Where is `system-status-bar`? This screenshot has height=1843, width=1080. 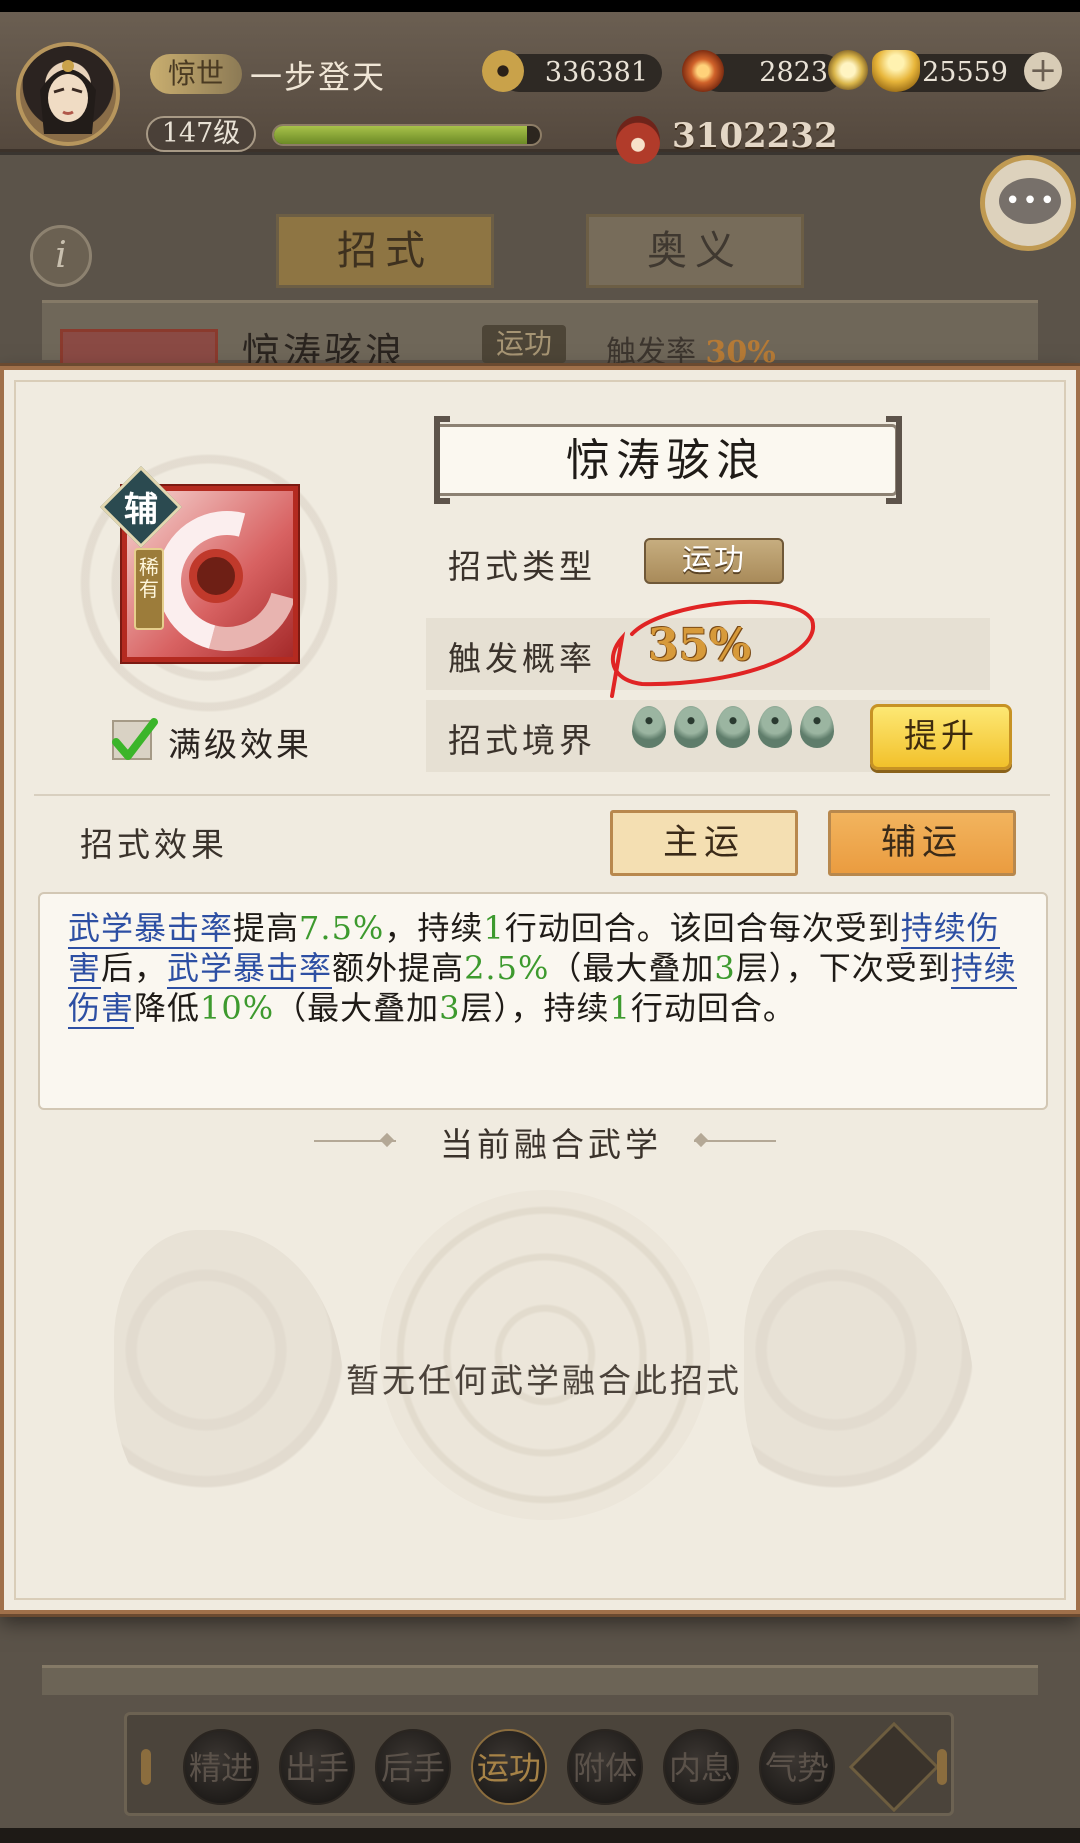
system-status-bar is located at coordinates (540, 6).